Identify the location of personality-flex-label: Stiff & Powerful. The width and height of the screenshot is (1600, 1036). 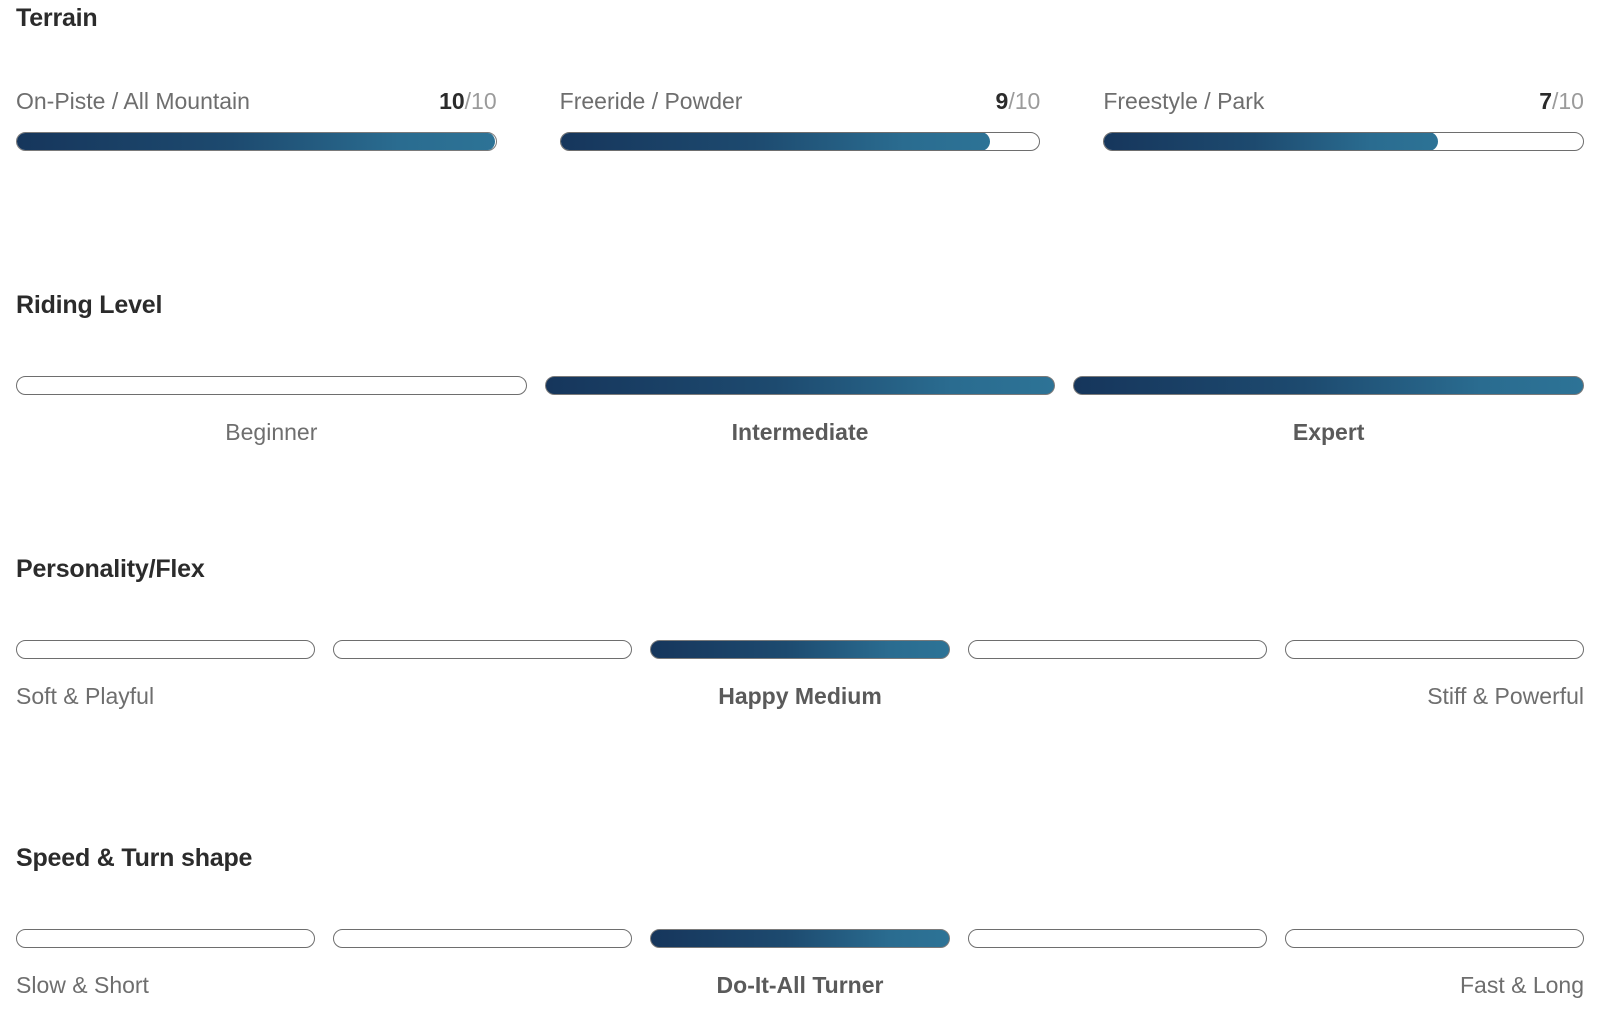
(1506, 696).